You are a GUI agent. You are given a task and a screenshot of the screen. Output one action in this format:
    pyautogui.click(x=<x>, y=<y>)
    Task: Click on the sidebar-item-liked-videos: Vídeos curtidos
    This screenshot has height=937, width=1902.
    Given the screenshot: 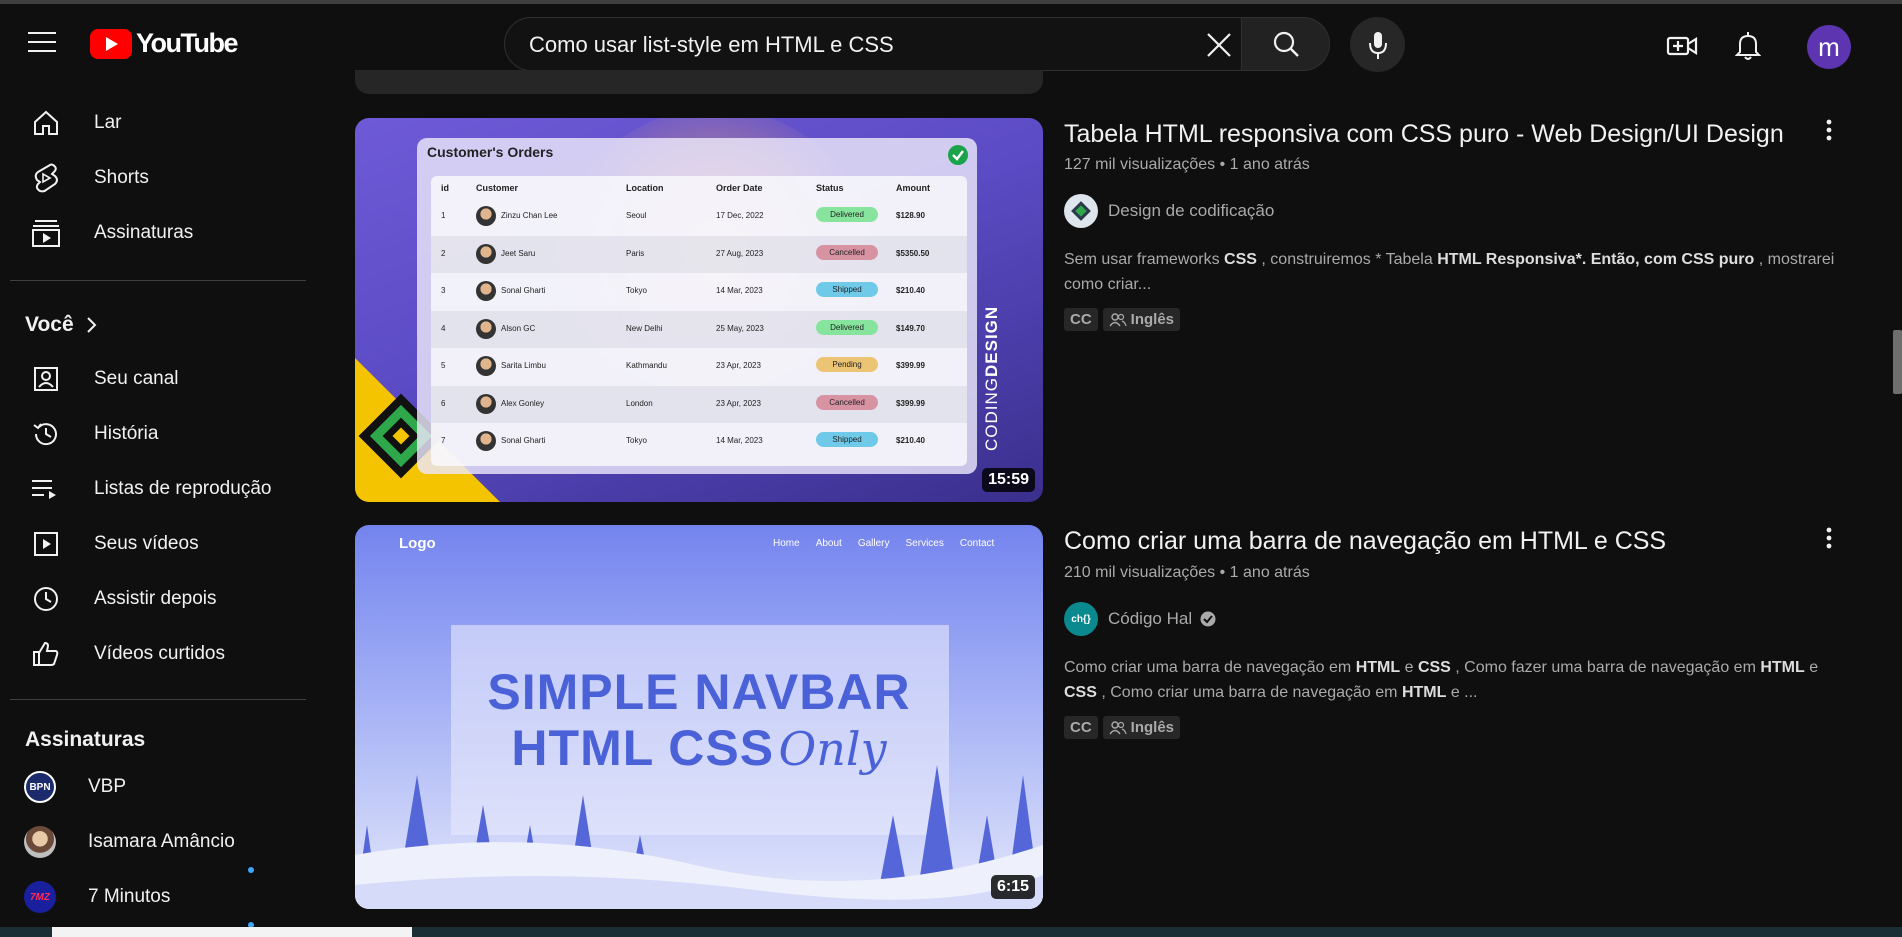 What is the action you would take?
    pyautogui.click(x=155, y=654)
    